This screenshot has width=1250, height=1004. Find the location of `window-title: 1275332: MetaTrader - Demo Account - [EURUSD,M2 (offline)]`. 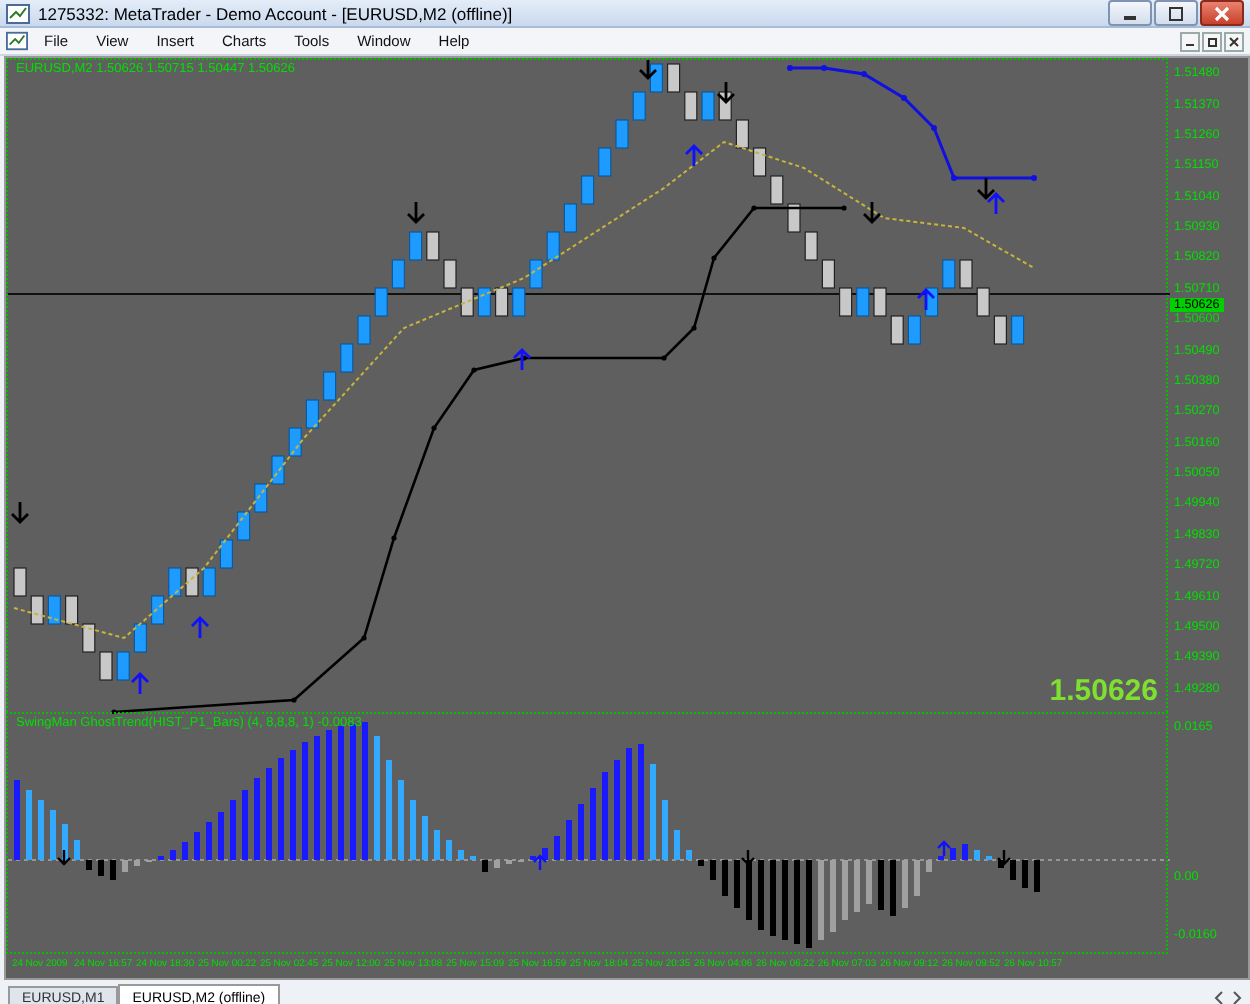

window-title: 1275332: MetaTrader - Demo Account - [EURUSD,M2 (offline)] is located at coordinates (275, 13).